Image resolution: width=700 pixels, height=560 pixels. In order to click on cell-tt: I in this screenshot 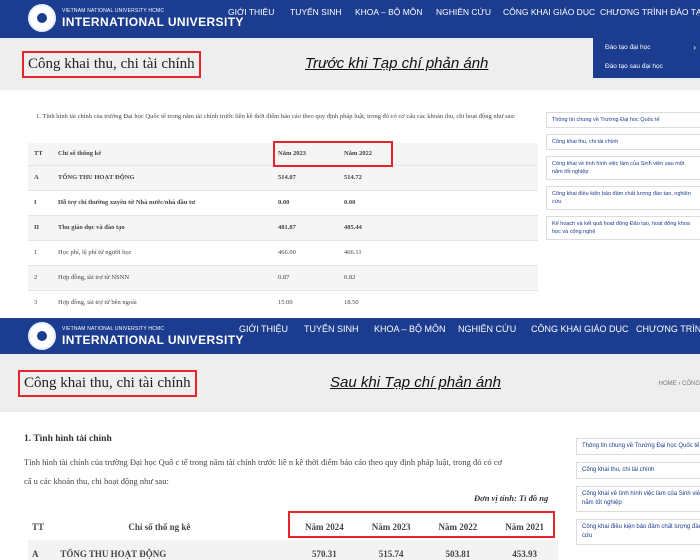, I will do `click(43, 202)`.